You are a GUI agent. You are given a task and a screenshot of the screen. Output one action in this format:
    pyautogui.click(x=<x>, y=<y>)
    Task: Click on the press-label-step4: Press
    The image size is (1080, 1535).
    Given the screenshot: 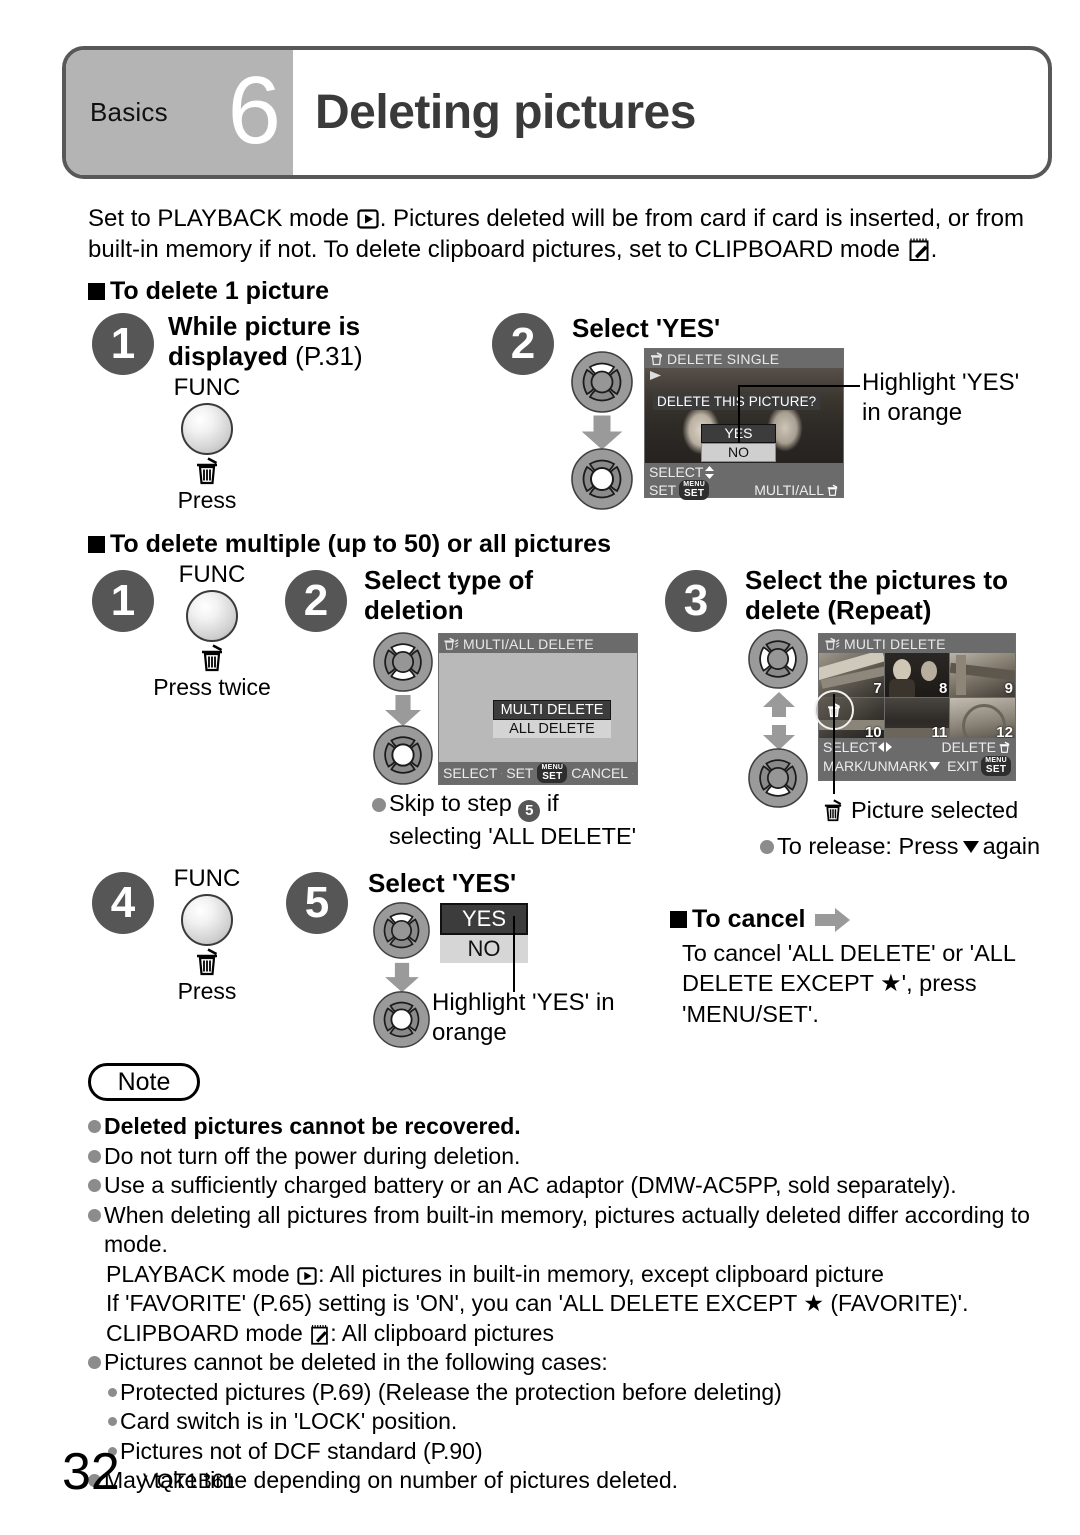 What is the action you would take?
    pyautogui.click(x=207, y=991)
    